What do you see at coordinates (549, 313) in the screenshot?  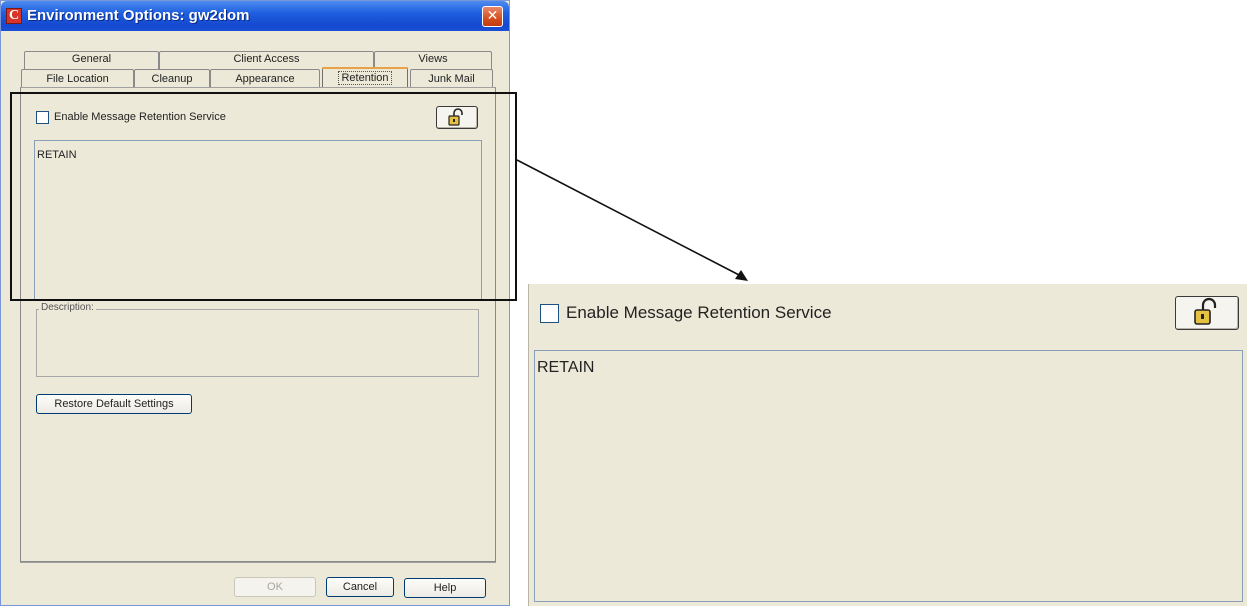 I see `zoom-enable-retention-checkbox` at bounding box center [549, 313].